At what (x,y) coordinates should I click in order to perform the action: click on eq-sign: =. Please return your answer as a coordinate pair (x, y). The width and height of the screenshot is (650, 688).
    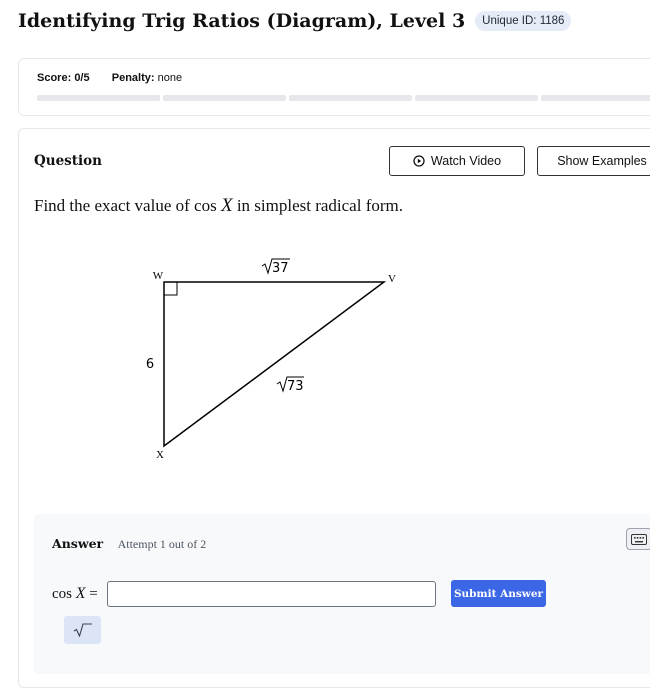
    Looking at the image, I should click on (93, 594).